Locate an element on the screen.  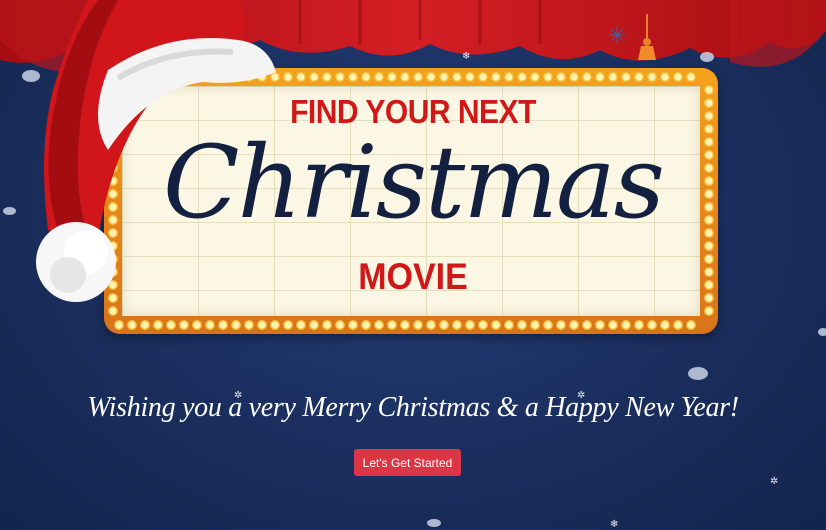
tassel-icon is located at coordinates (647, 37).